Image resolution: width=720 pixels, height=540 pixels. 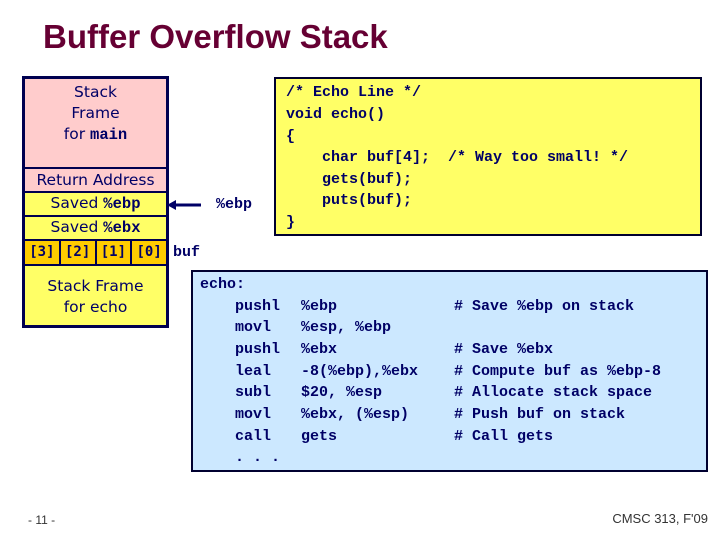 What do you see at coordinates (346, 327) in the screenshot?
I see `asm-args: %esp, %ebp` at bounding box center [346, 327].